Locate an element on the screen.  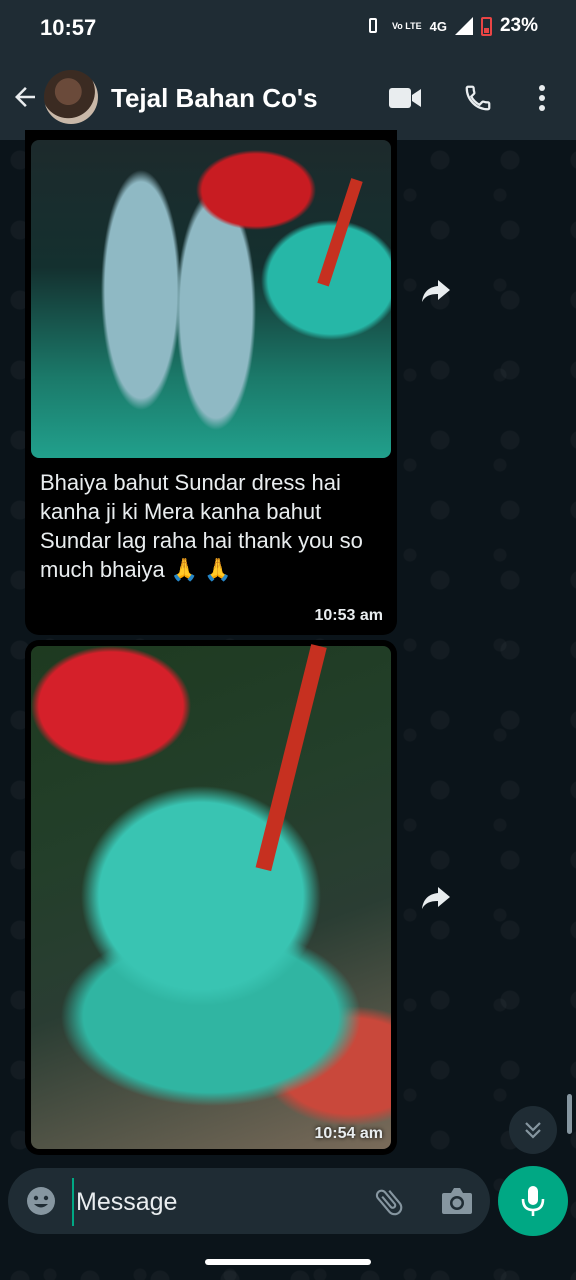
message-time: 10:54 am is located at coordinates (349, 1133).